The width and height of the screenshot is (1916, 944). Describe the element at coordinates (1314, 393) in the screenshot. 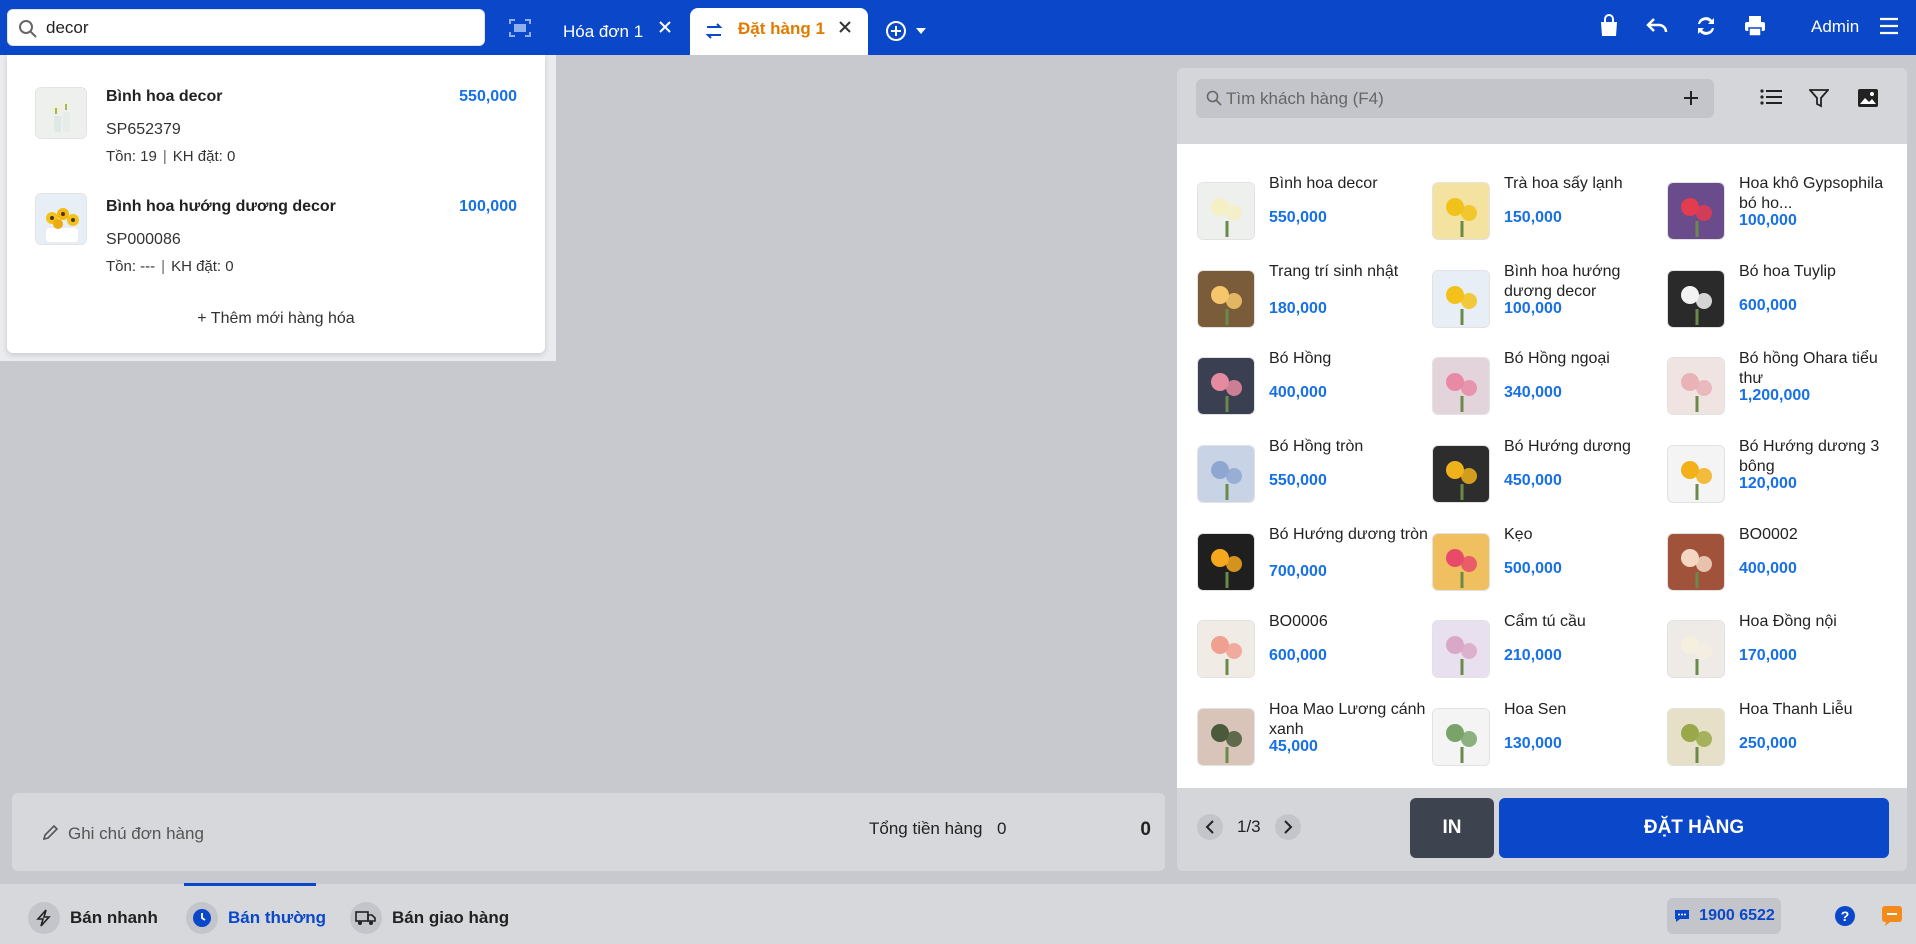

I see `product-card: Bó Hồng 400,000` at that location.